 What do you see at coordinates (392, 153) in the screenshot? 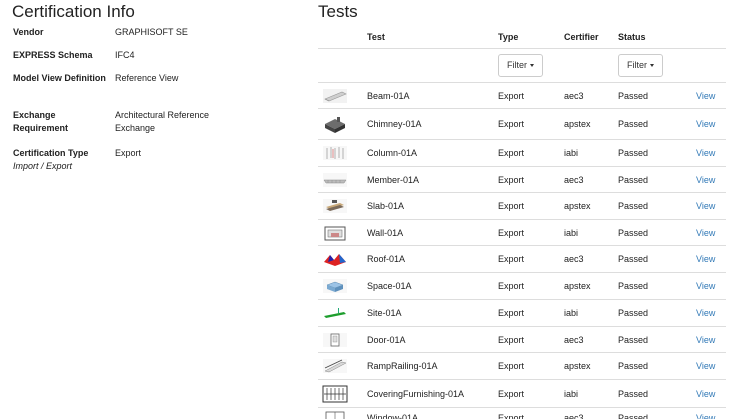
I see `test-name: Column-01A` at bounding box center [392, 153].